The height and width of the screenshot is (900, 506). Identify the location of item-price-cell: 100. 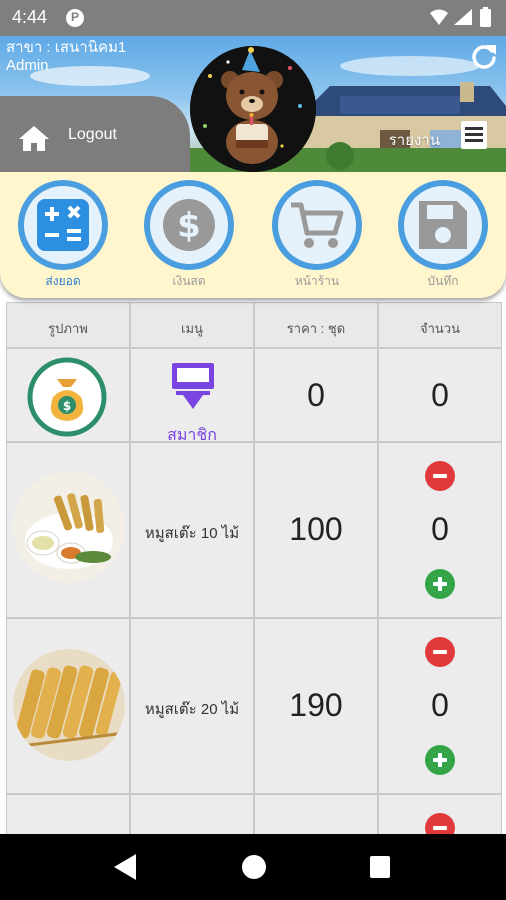
(316, 530).